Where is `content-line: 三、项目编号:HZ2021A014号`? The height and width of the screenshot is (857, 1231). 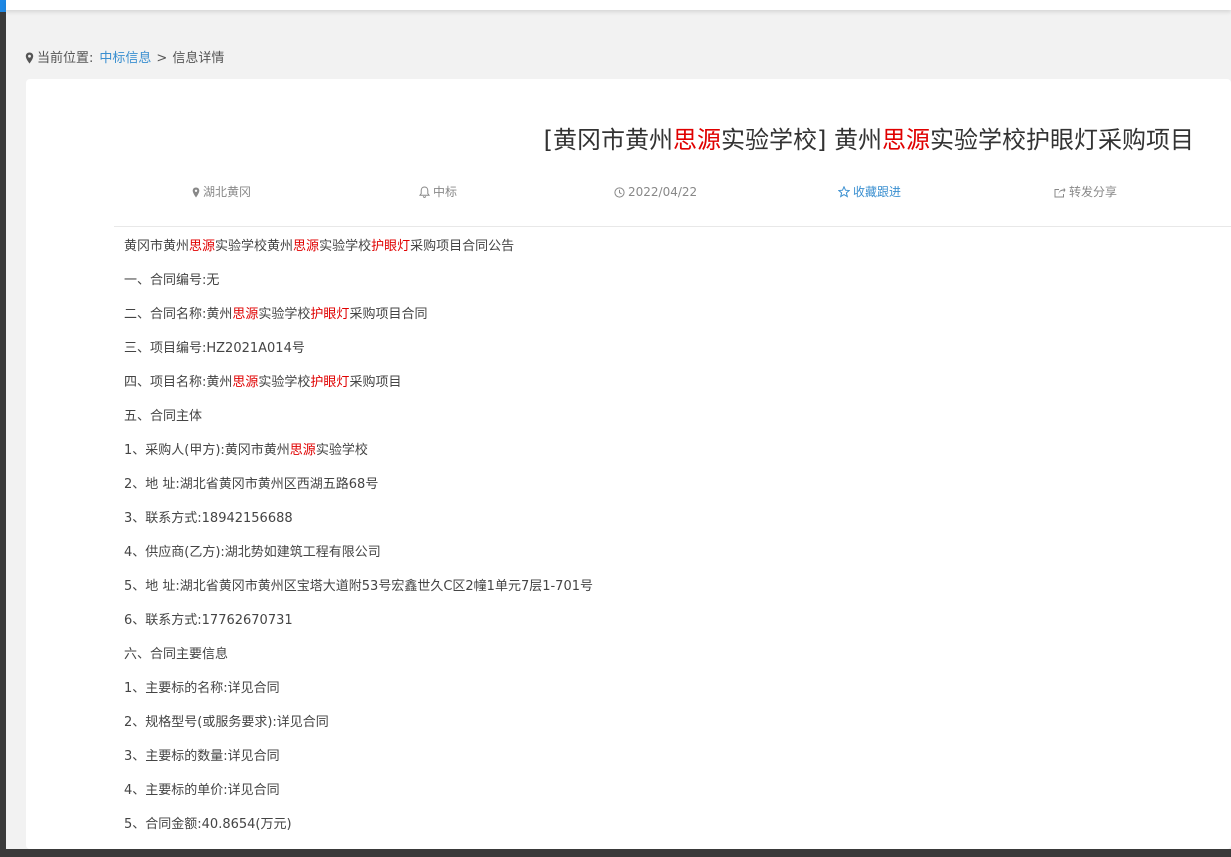
content-line: 三、项目编号:HZ2021A014号 is located at coordinates (214, 348).